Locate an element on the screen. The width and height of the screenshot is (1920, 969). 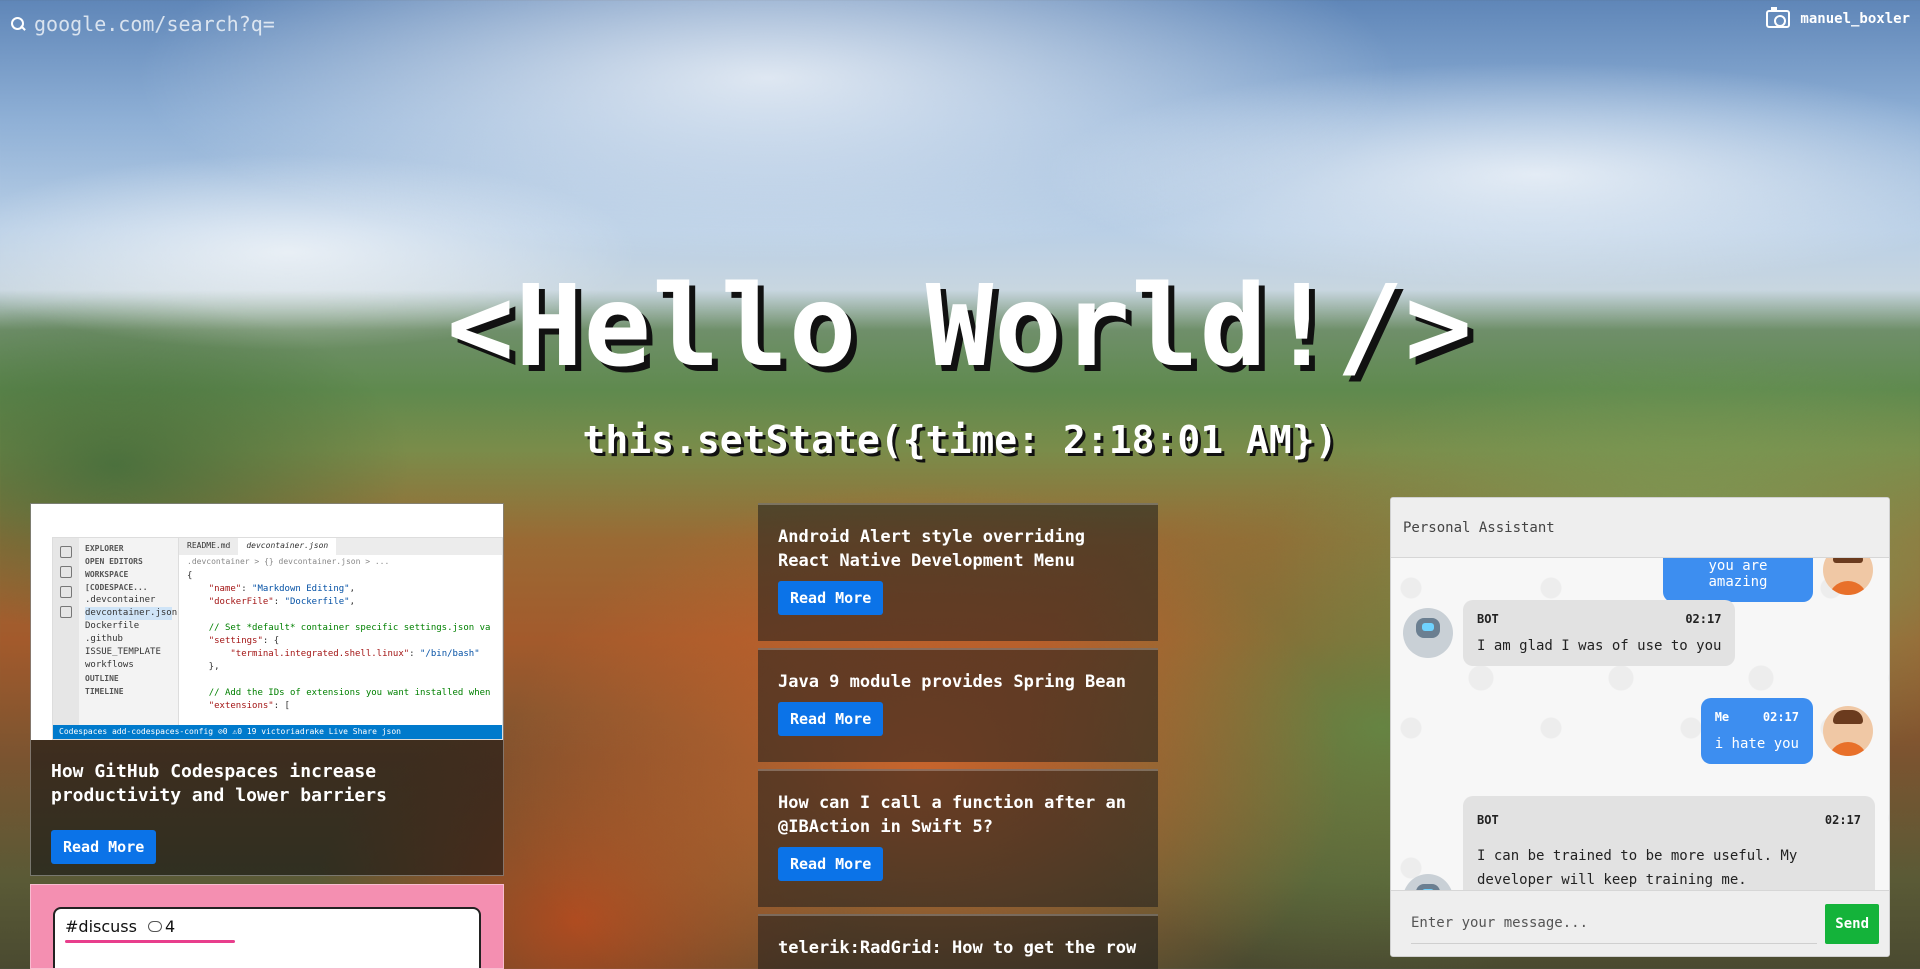
chat-message-bot: BOT 02:17 I am glad I was of use to you is located at coordinates (1569, 633).